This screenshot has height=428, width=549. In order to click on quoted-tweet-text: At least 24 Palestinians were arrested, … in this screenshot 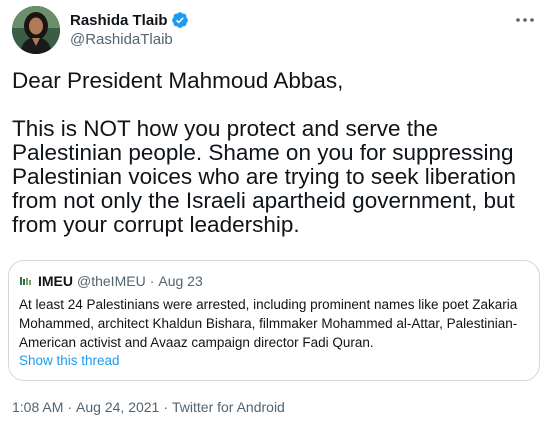, I will do `click(268, 323)`.